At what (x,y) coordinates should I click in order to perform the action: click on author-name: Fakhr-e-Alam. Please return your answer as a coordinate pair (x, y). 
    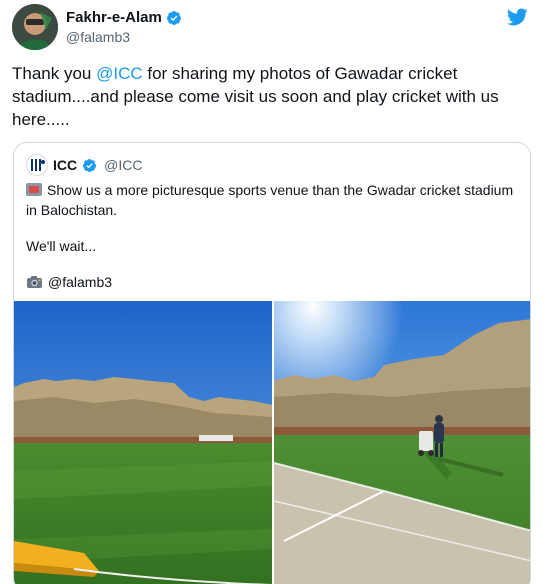
    Looking at the image, I should click on (114, 17).